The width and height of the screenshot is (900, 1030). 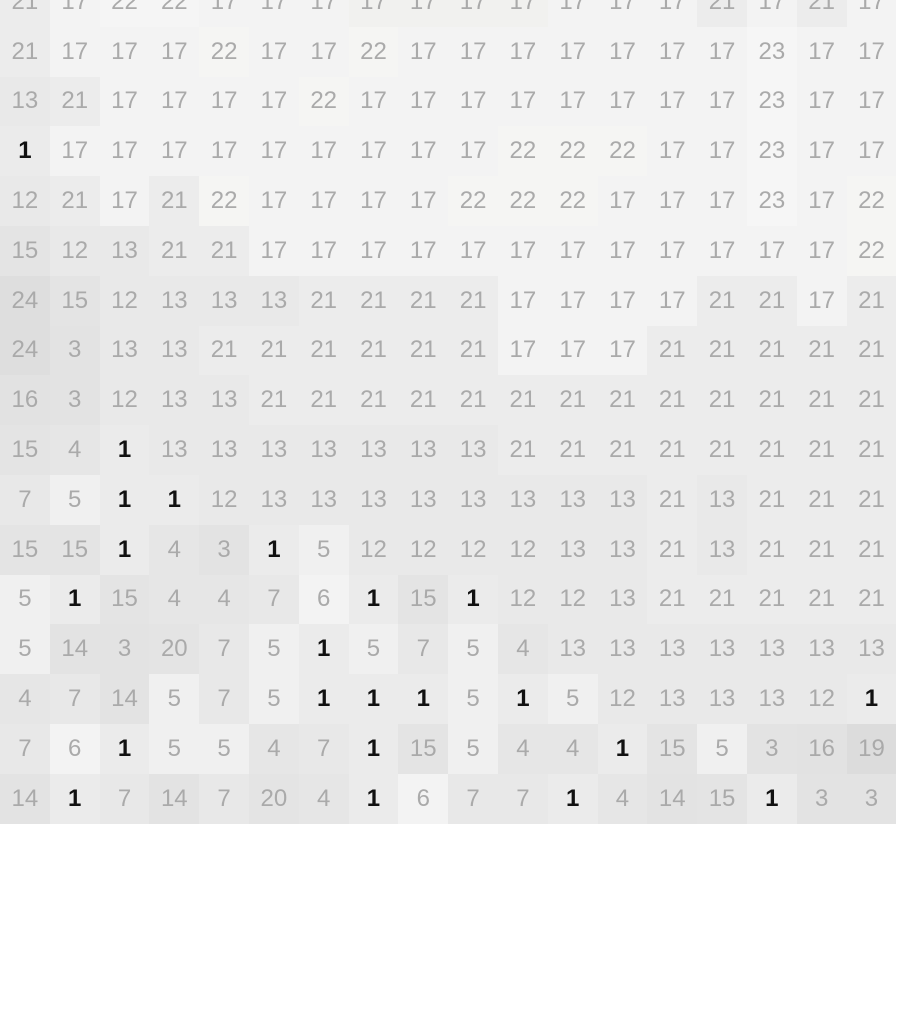 I want to click on grid-cell: 12, so click(x=124, y=300).